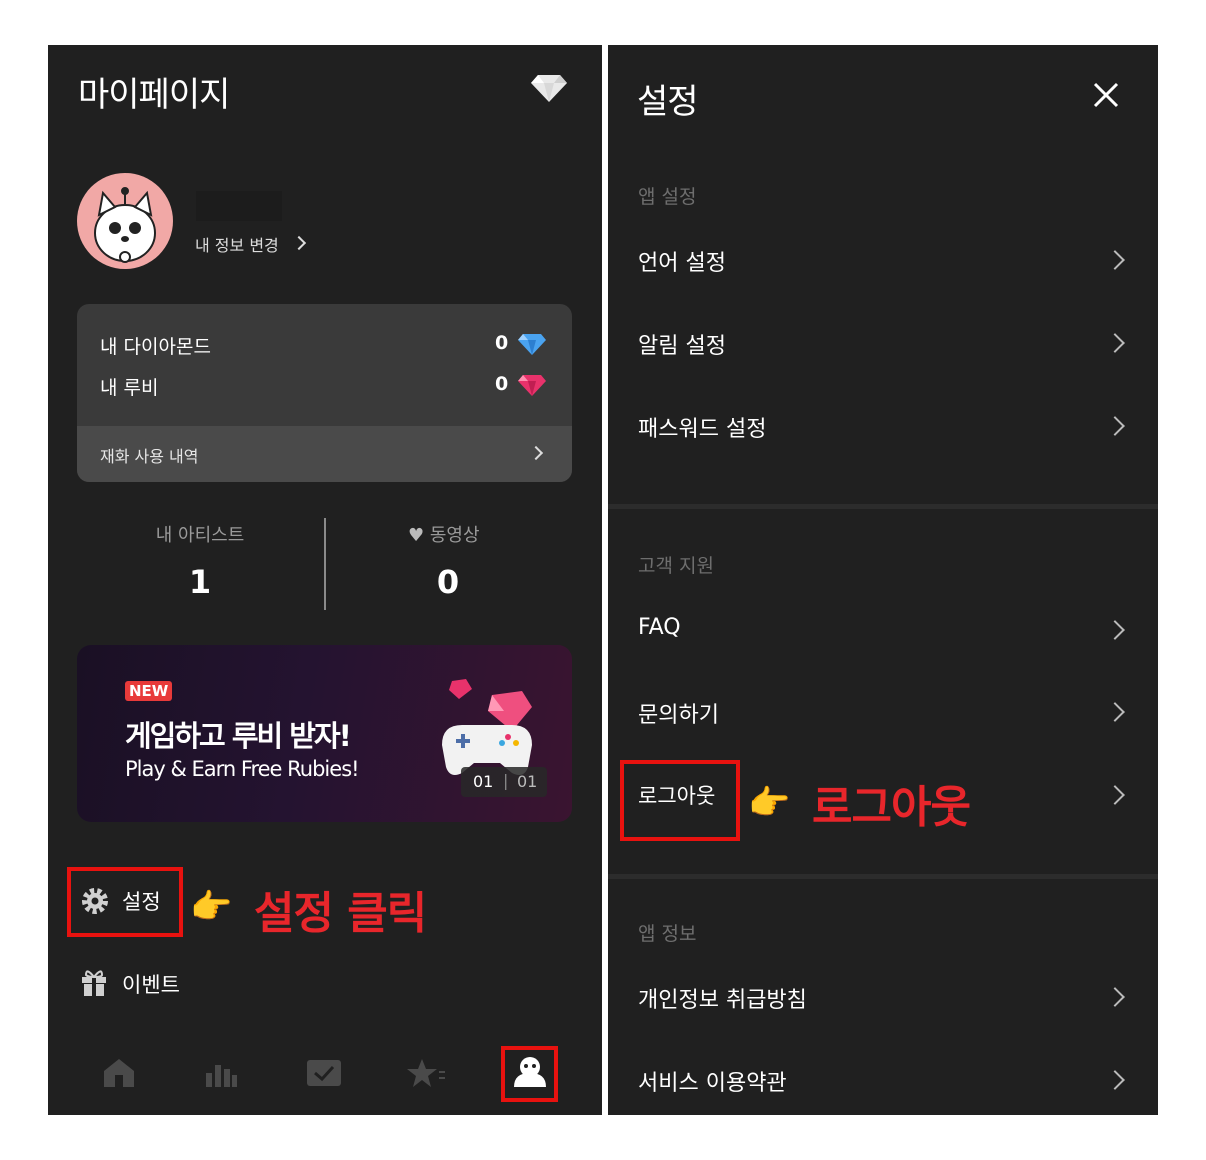  Describe the element at coordinates (667, 934) in the screenshot. I see `section-label-app-info: 앱 정보` at that location.